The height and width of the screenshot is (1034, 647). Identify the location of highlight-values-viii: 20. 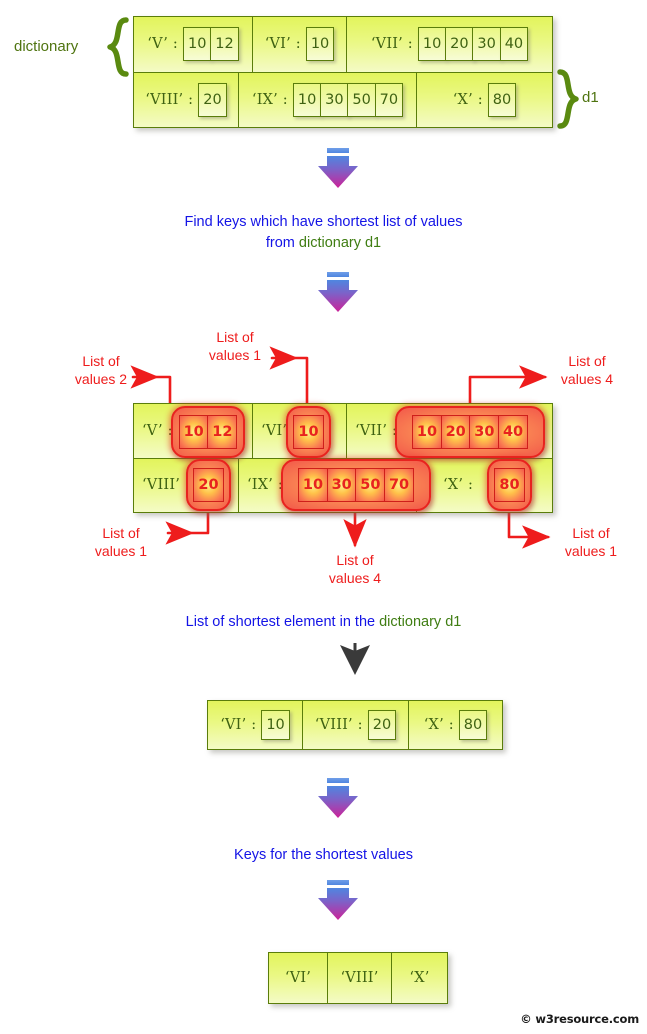
(208, 485).